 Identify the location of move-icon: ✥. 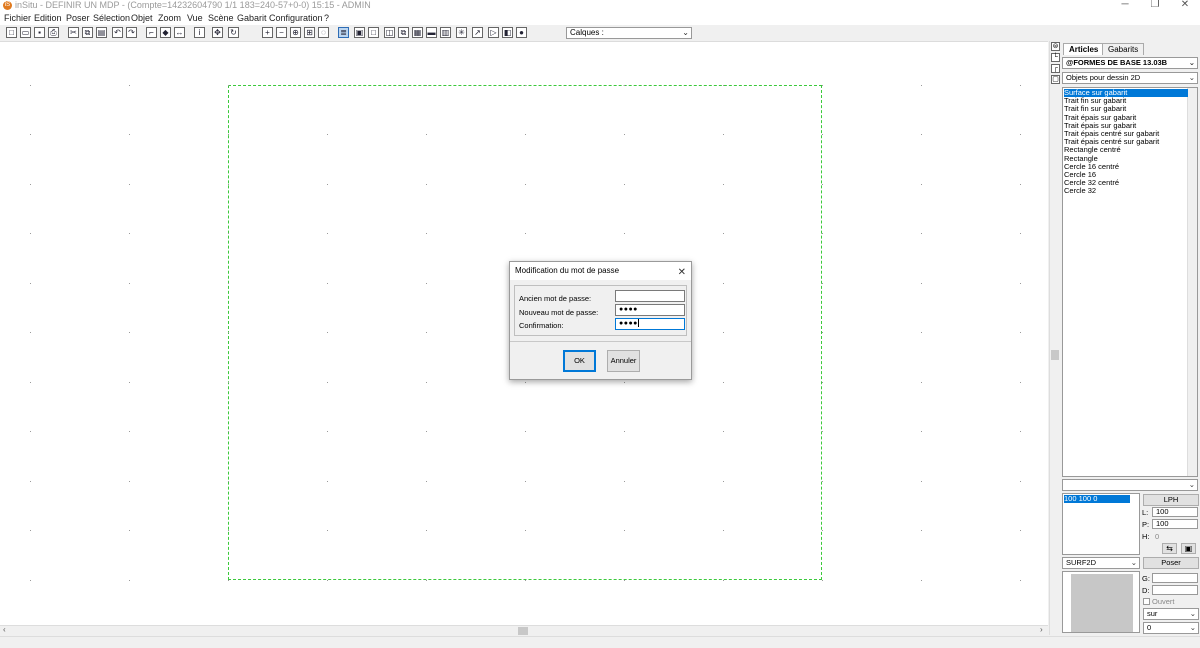
(217, 32).